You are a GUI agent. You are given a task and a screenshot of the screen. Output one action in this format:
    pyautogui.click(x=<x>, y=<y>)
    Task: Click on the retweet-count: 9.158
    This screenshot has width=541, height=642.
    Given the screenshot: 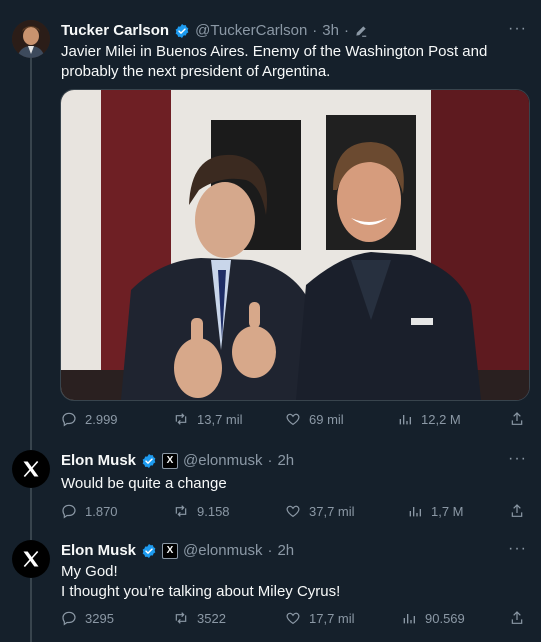 What is the action you would take?
    pyautogui.click(x=213, y=511)
    